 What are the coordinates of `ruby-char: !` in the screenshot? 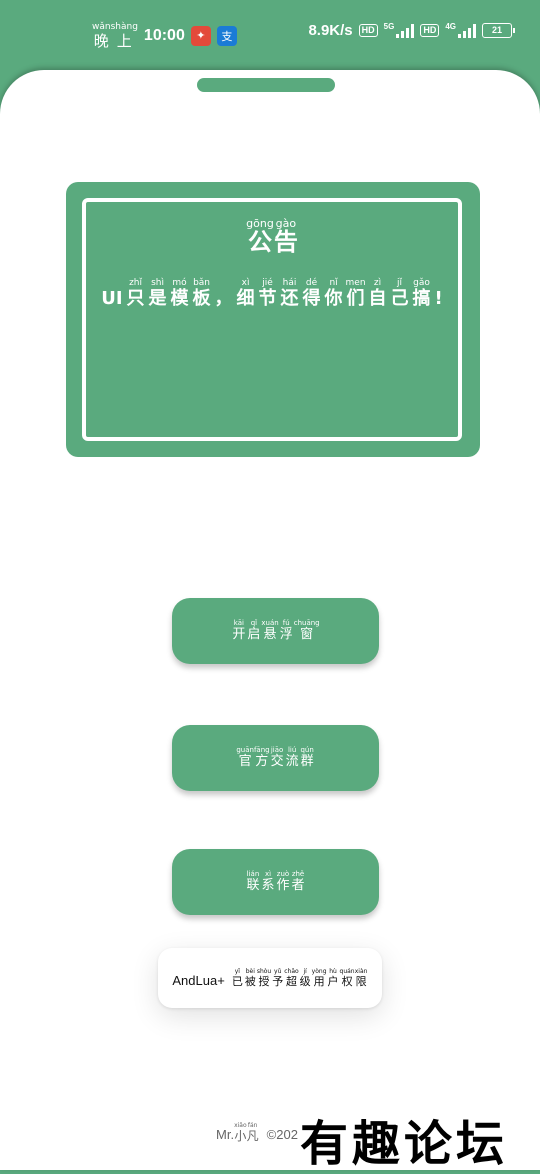 It's located at (439, 293).